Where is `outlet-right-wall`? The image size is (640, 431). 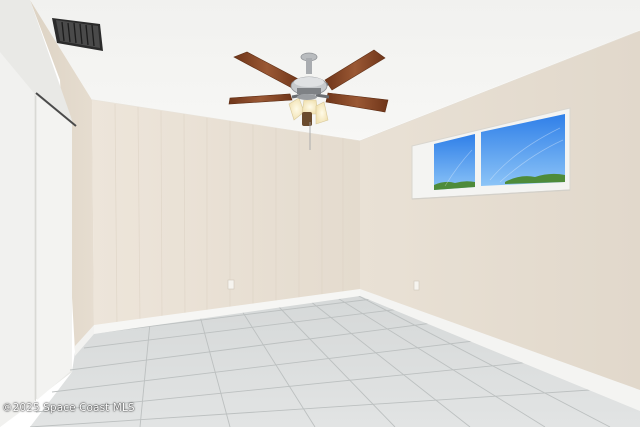
outlet-right-wall is located at coordinates (416, 285).